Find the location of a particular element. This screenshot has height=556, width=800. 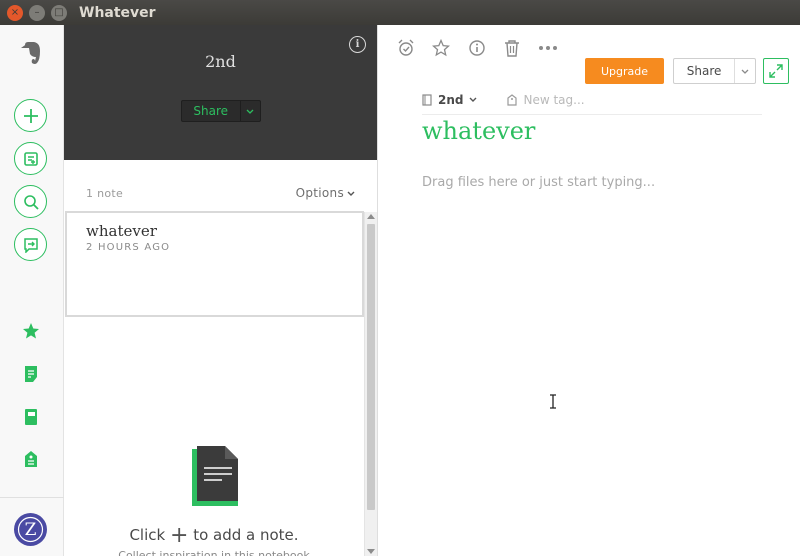

scrollbar-thumb is located at coordinates (371, 367).